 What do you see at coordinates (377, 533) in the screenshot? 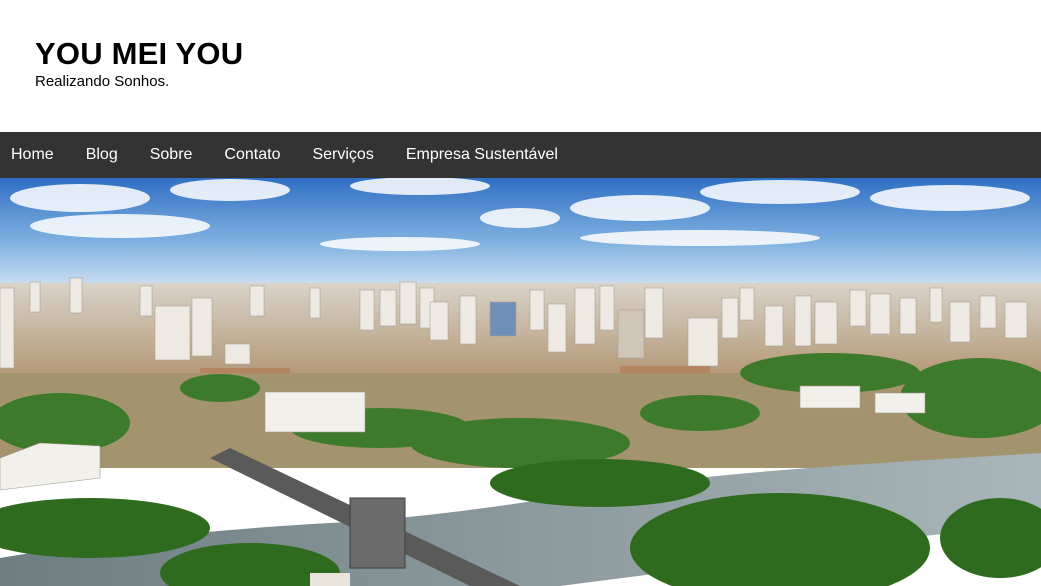
I see `bridge-tower` at bounding box center [377, 533].